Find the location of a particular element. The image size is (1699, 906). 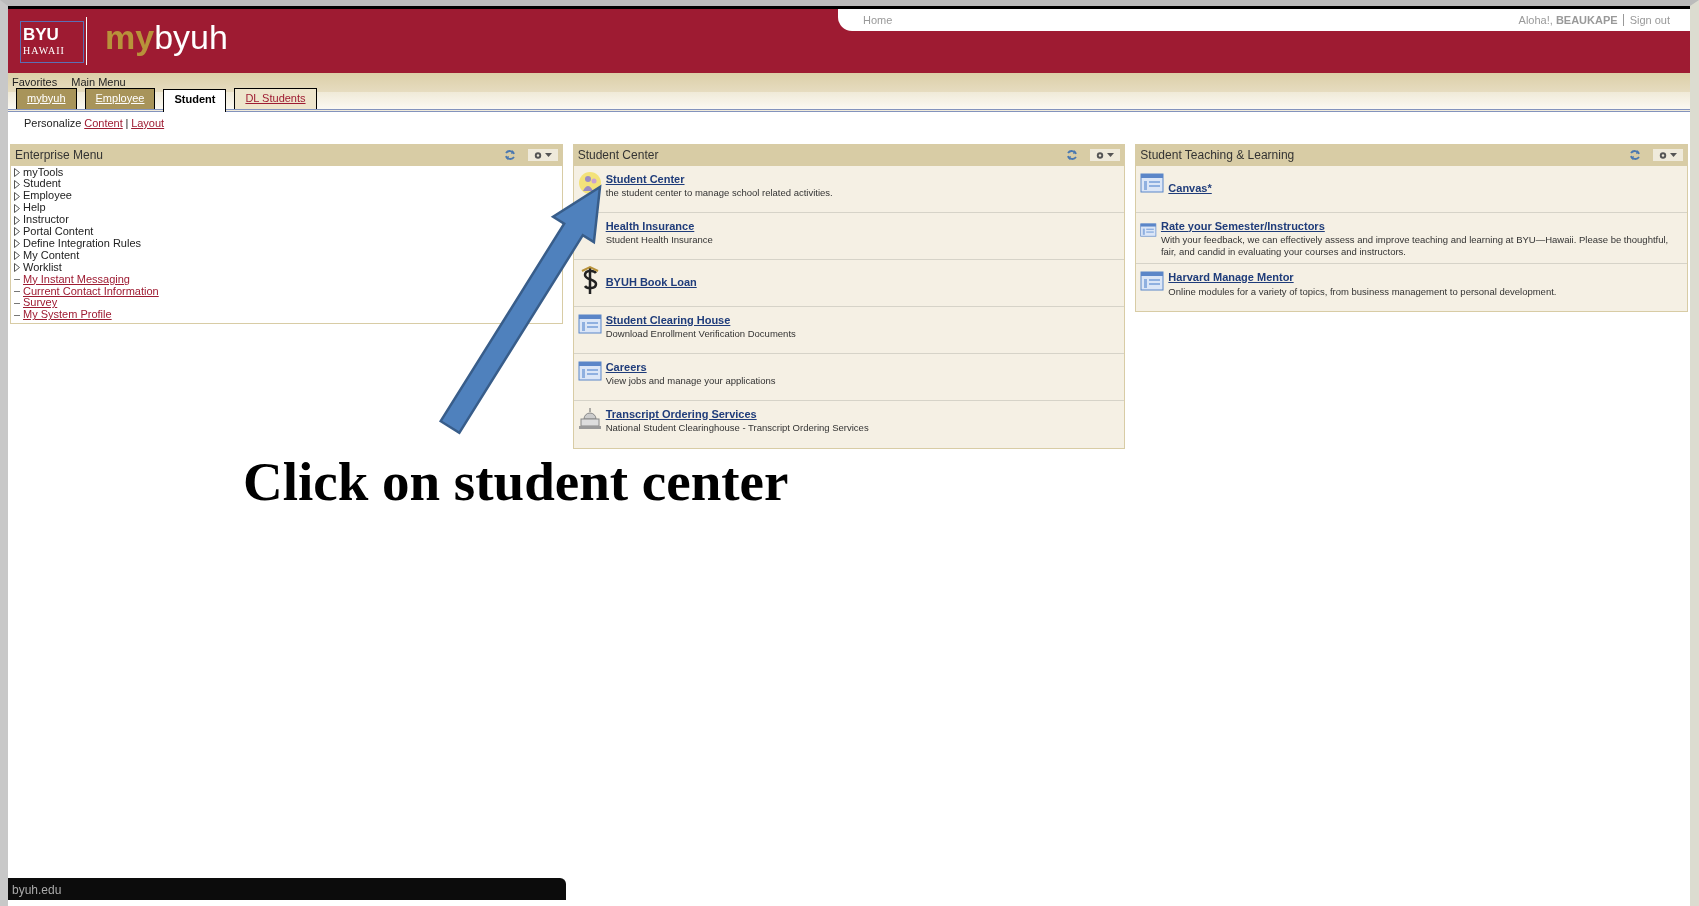

panel-title: Enterprise Menu is located at coordinates (60, 155).